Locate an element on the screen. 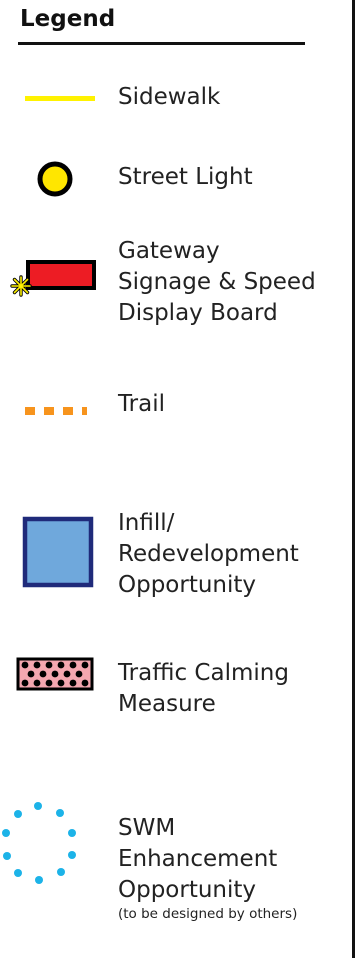  swm-enhancement-symbol is located at coordinates (39, 843).